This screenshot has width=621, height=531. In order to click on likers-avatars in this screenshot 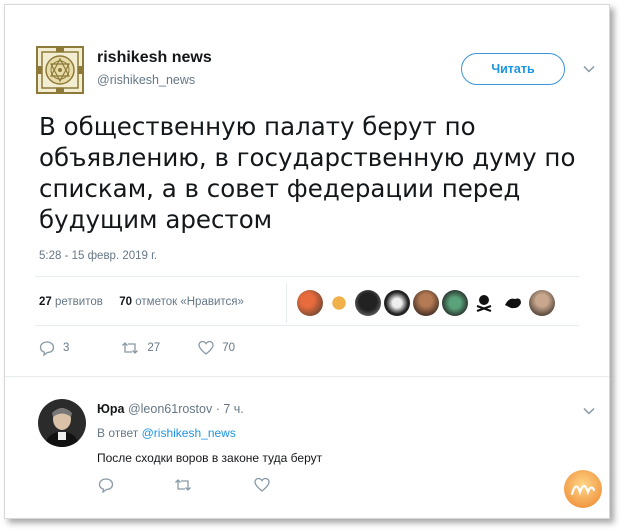, I will do `click(426, 303)`.